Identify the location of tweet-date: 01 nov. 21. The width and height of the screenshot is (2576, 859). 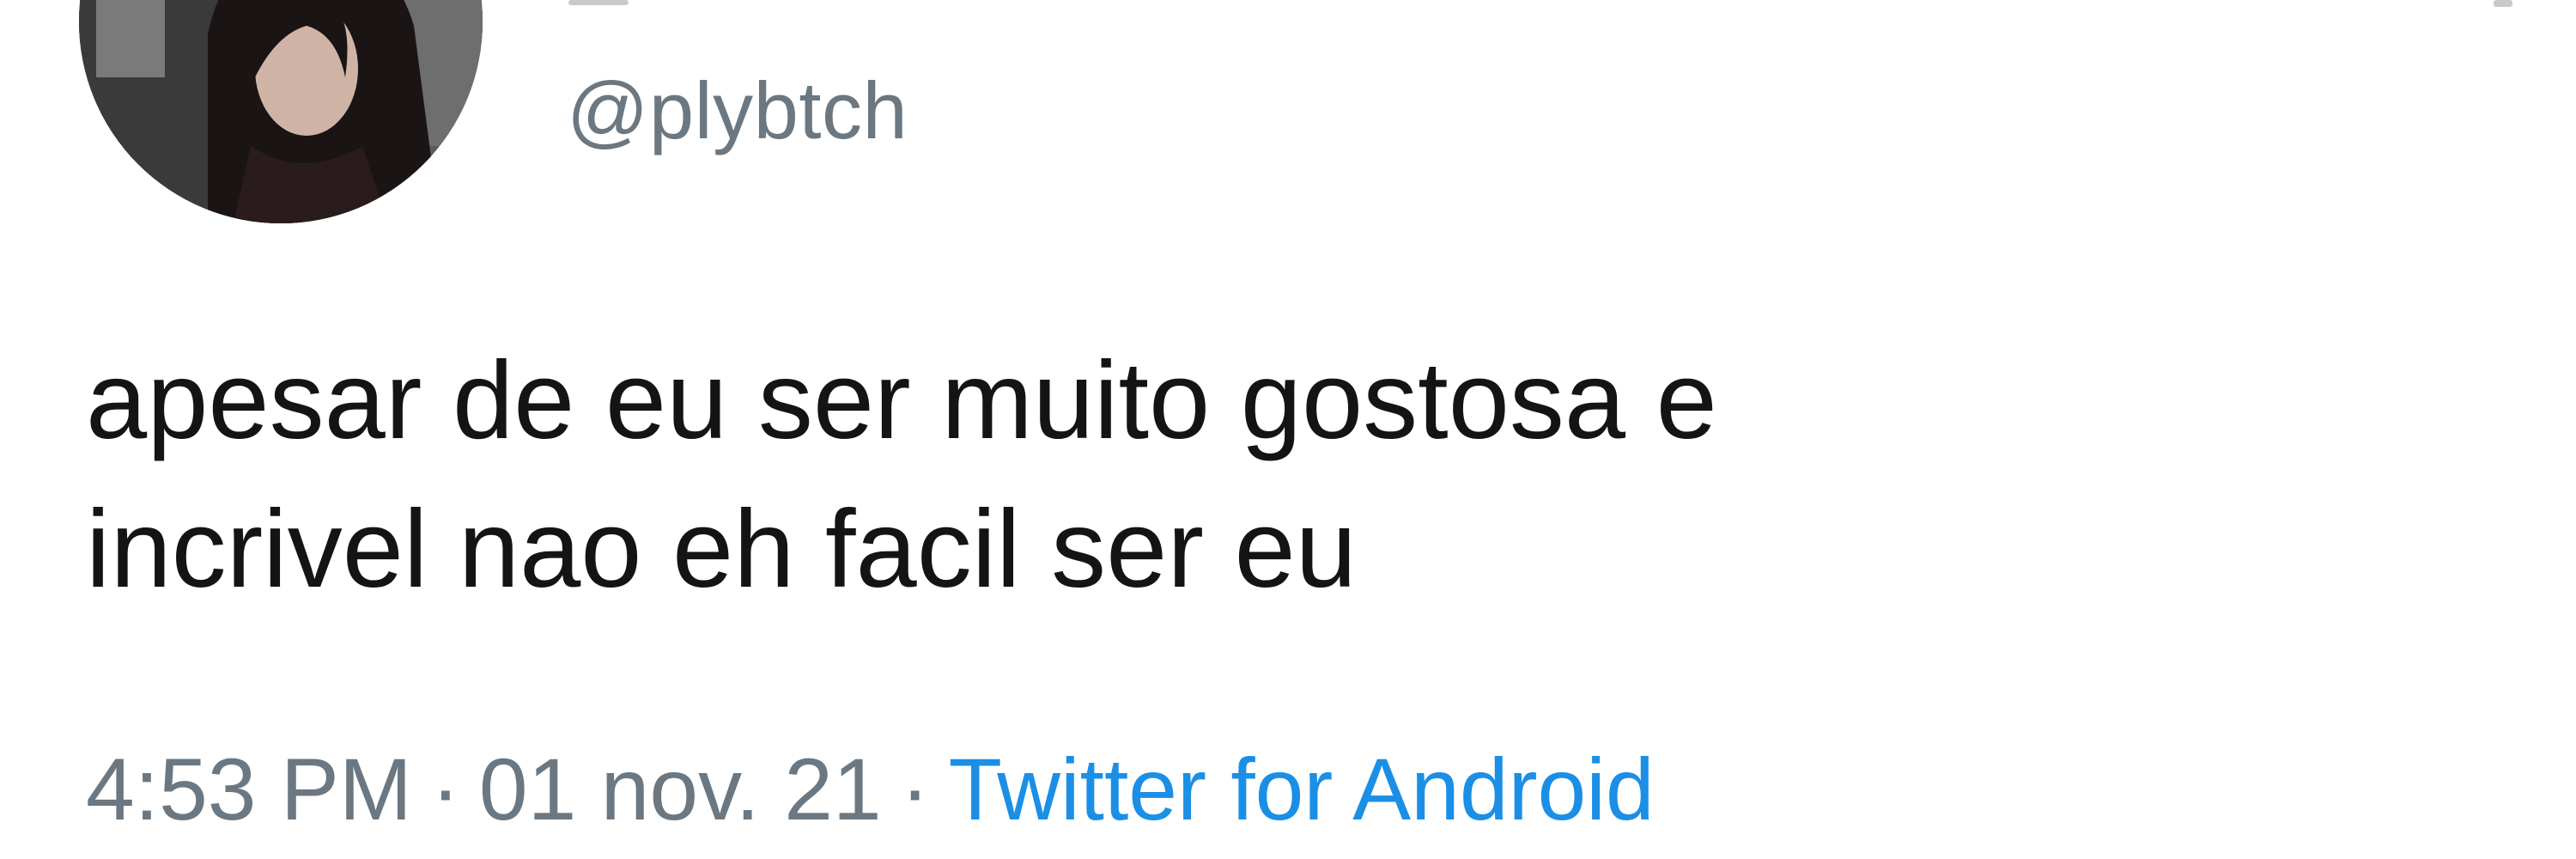
(680, 789).